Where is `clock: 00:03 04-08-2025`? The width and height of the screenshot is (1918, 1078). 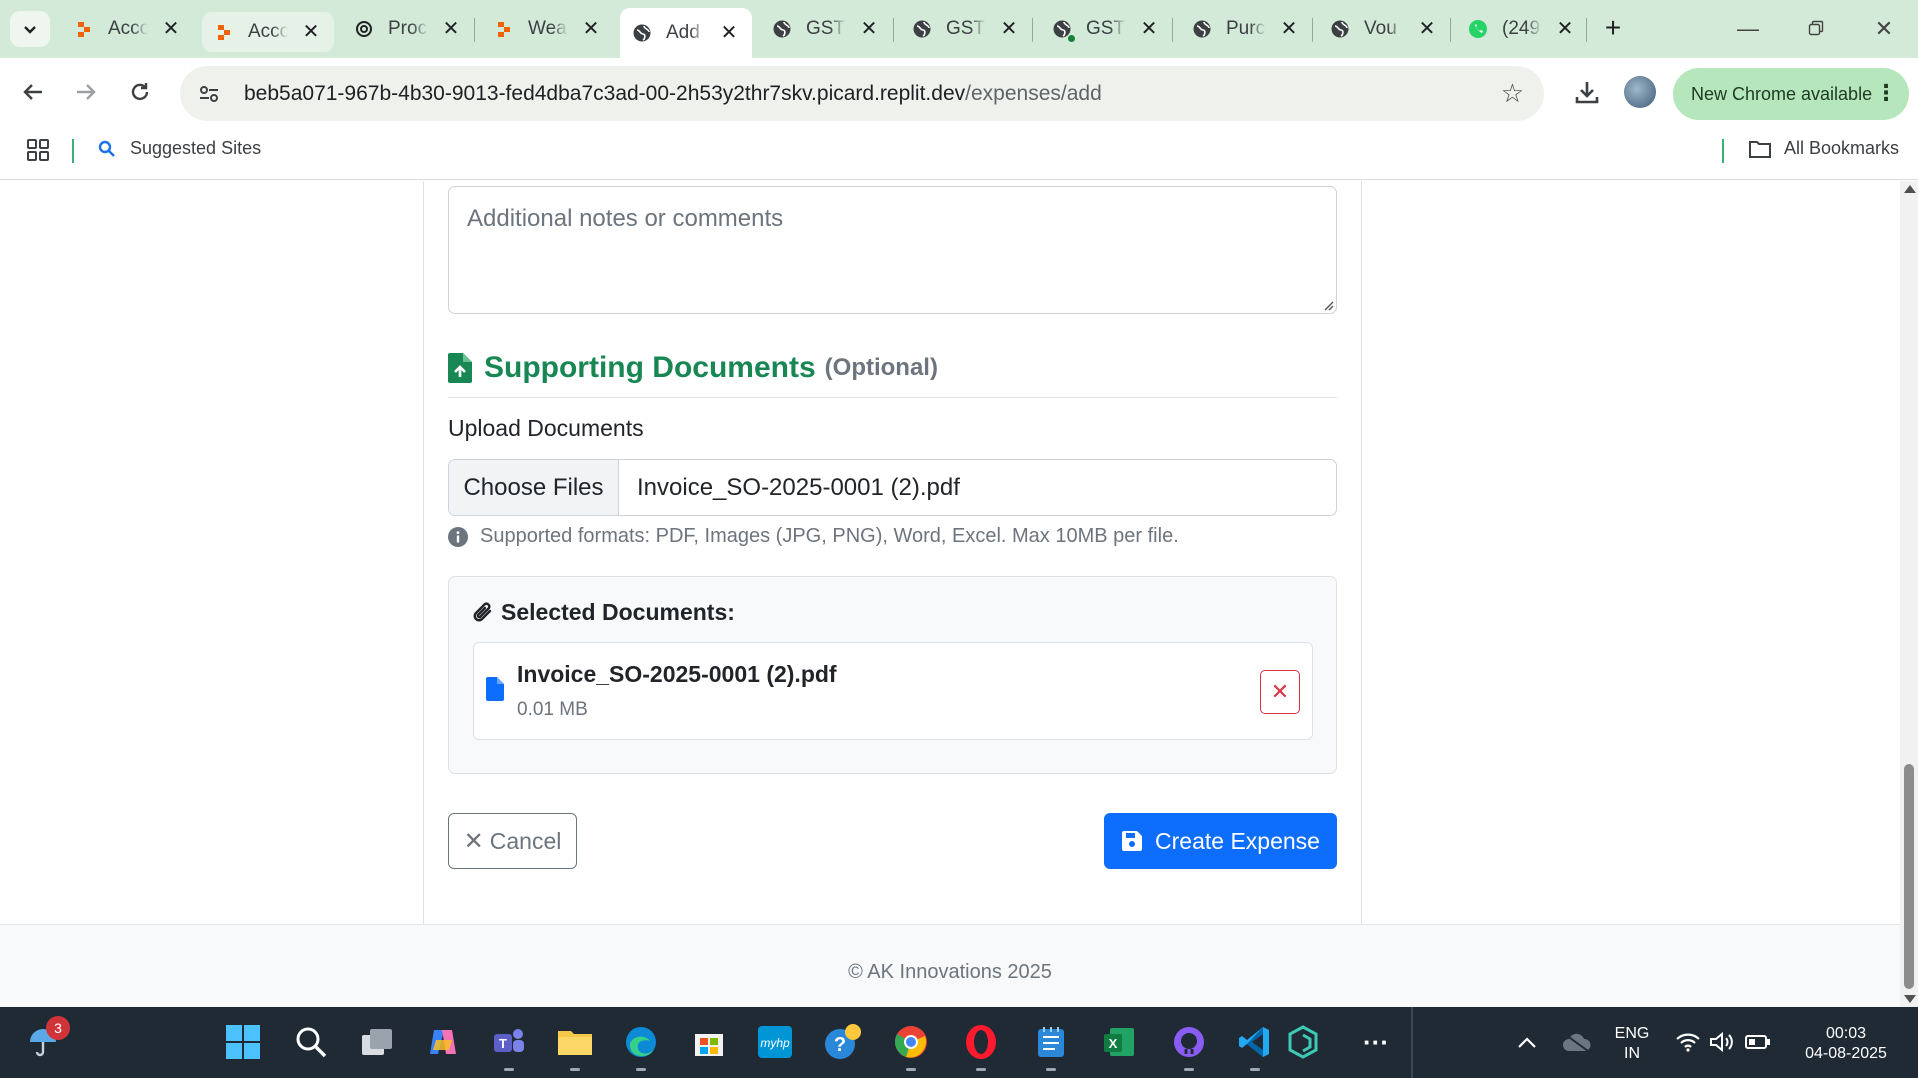
clock: 00:03 04-08-2025 is located at coordinates (1846, 1044).